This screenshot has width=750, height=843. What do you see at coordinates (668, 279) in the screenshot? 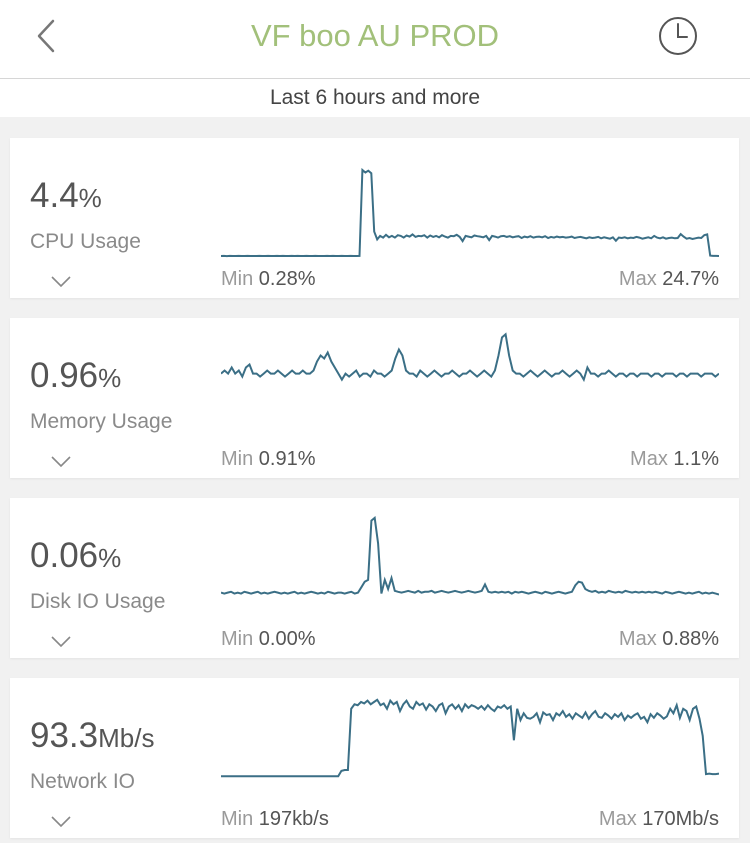
I see `max-stat: Max 24.7%` at bounding box center [668, 279].